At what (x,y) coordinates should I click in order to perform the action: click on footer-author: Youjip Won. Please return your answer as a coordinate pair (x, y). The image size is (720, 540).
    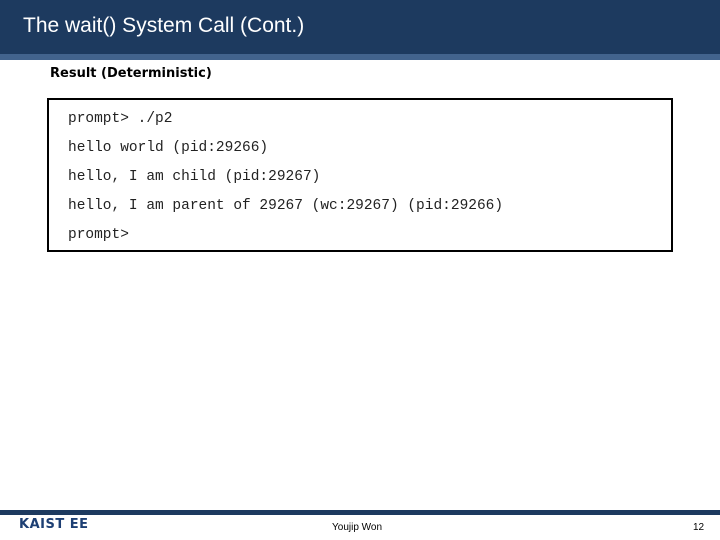
    Looking at the image, I should click on (357, 527).